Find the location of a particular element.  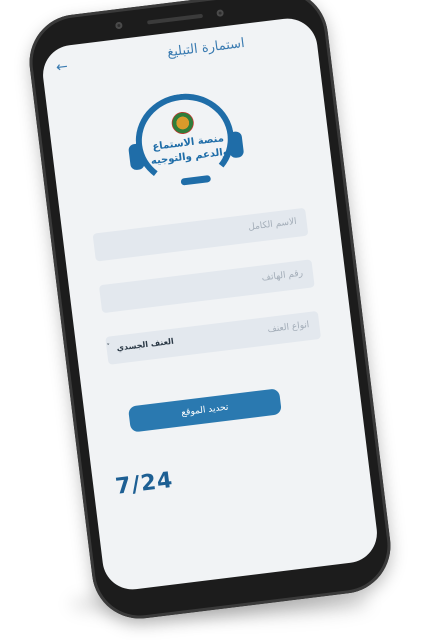

arrow-left-icon: ← is located at coordinates (62, 67).